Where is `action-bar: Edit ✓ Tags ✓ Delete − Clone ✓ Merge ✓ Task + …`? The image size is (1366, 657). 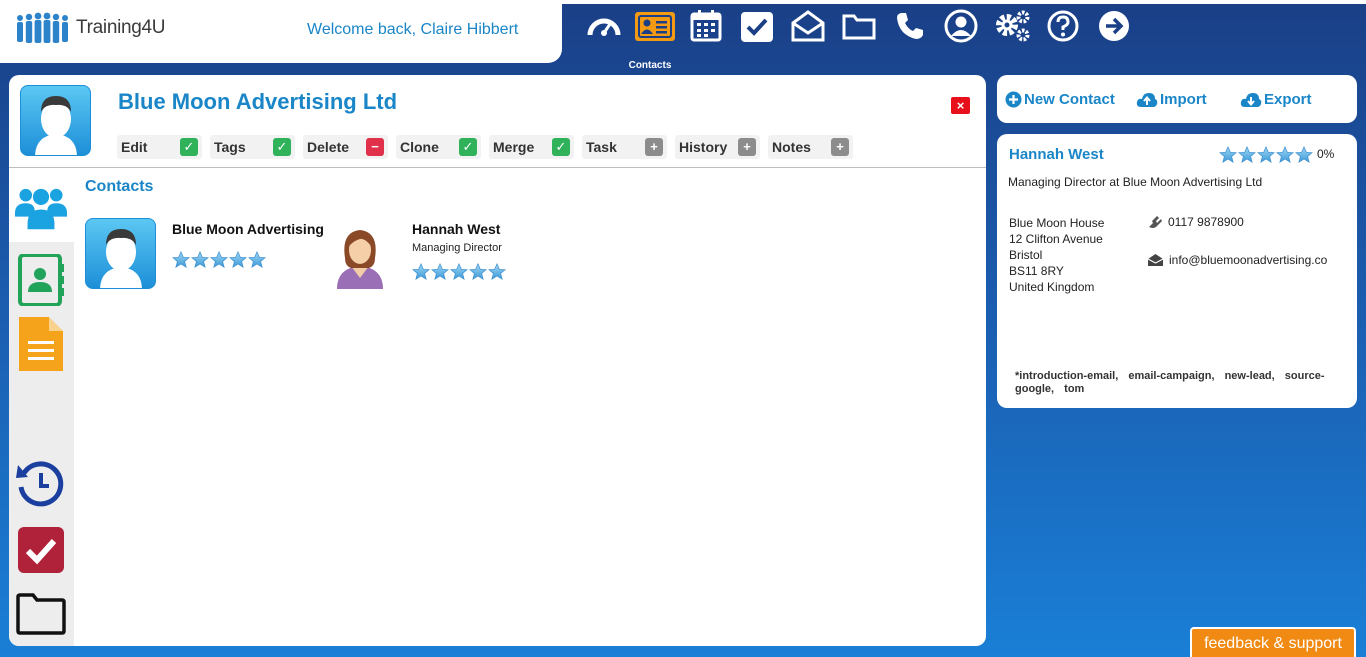 action-bar: Edit ✓ Tags ✓ Delete − Clone ✓ Merge ✓ Task + … is located at coordinates (485, 147).